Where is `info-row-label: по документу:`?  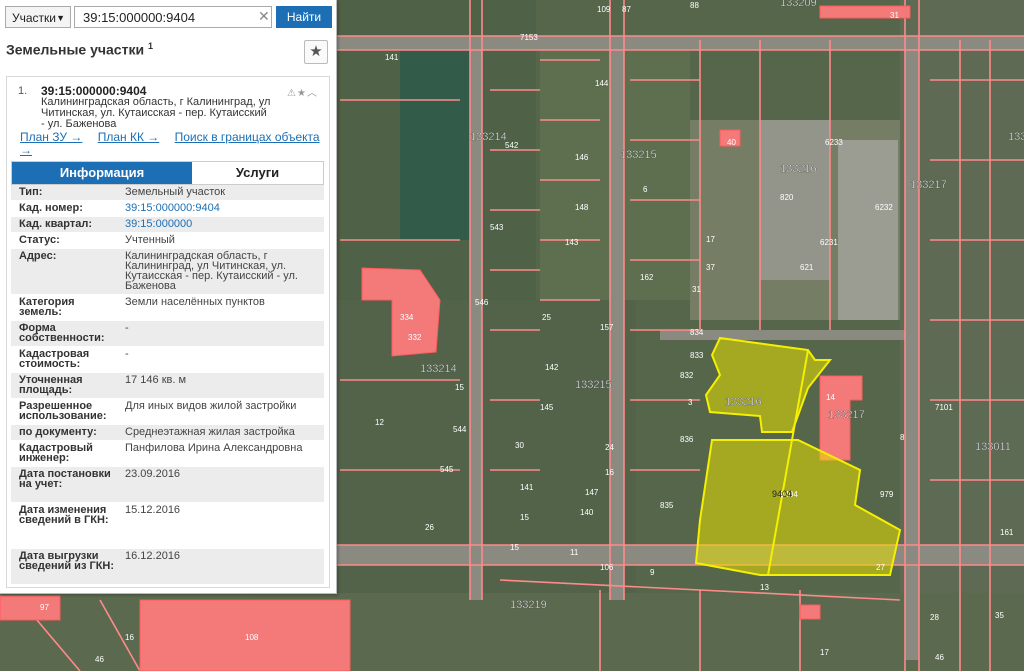 info-row-label: по документу: is located at coordinates (58, 432).